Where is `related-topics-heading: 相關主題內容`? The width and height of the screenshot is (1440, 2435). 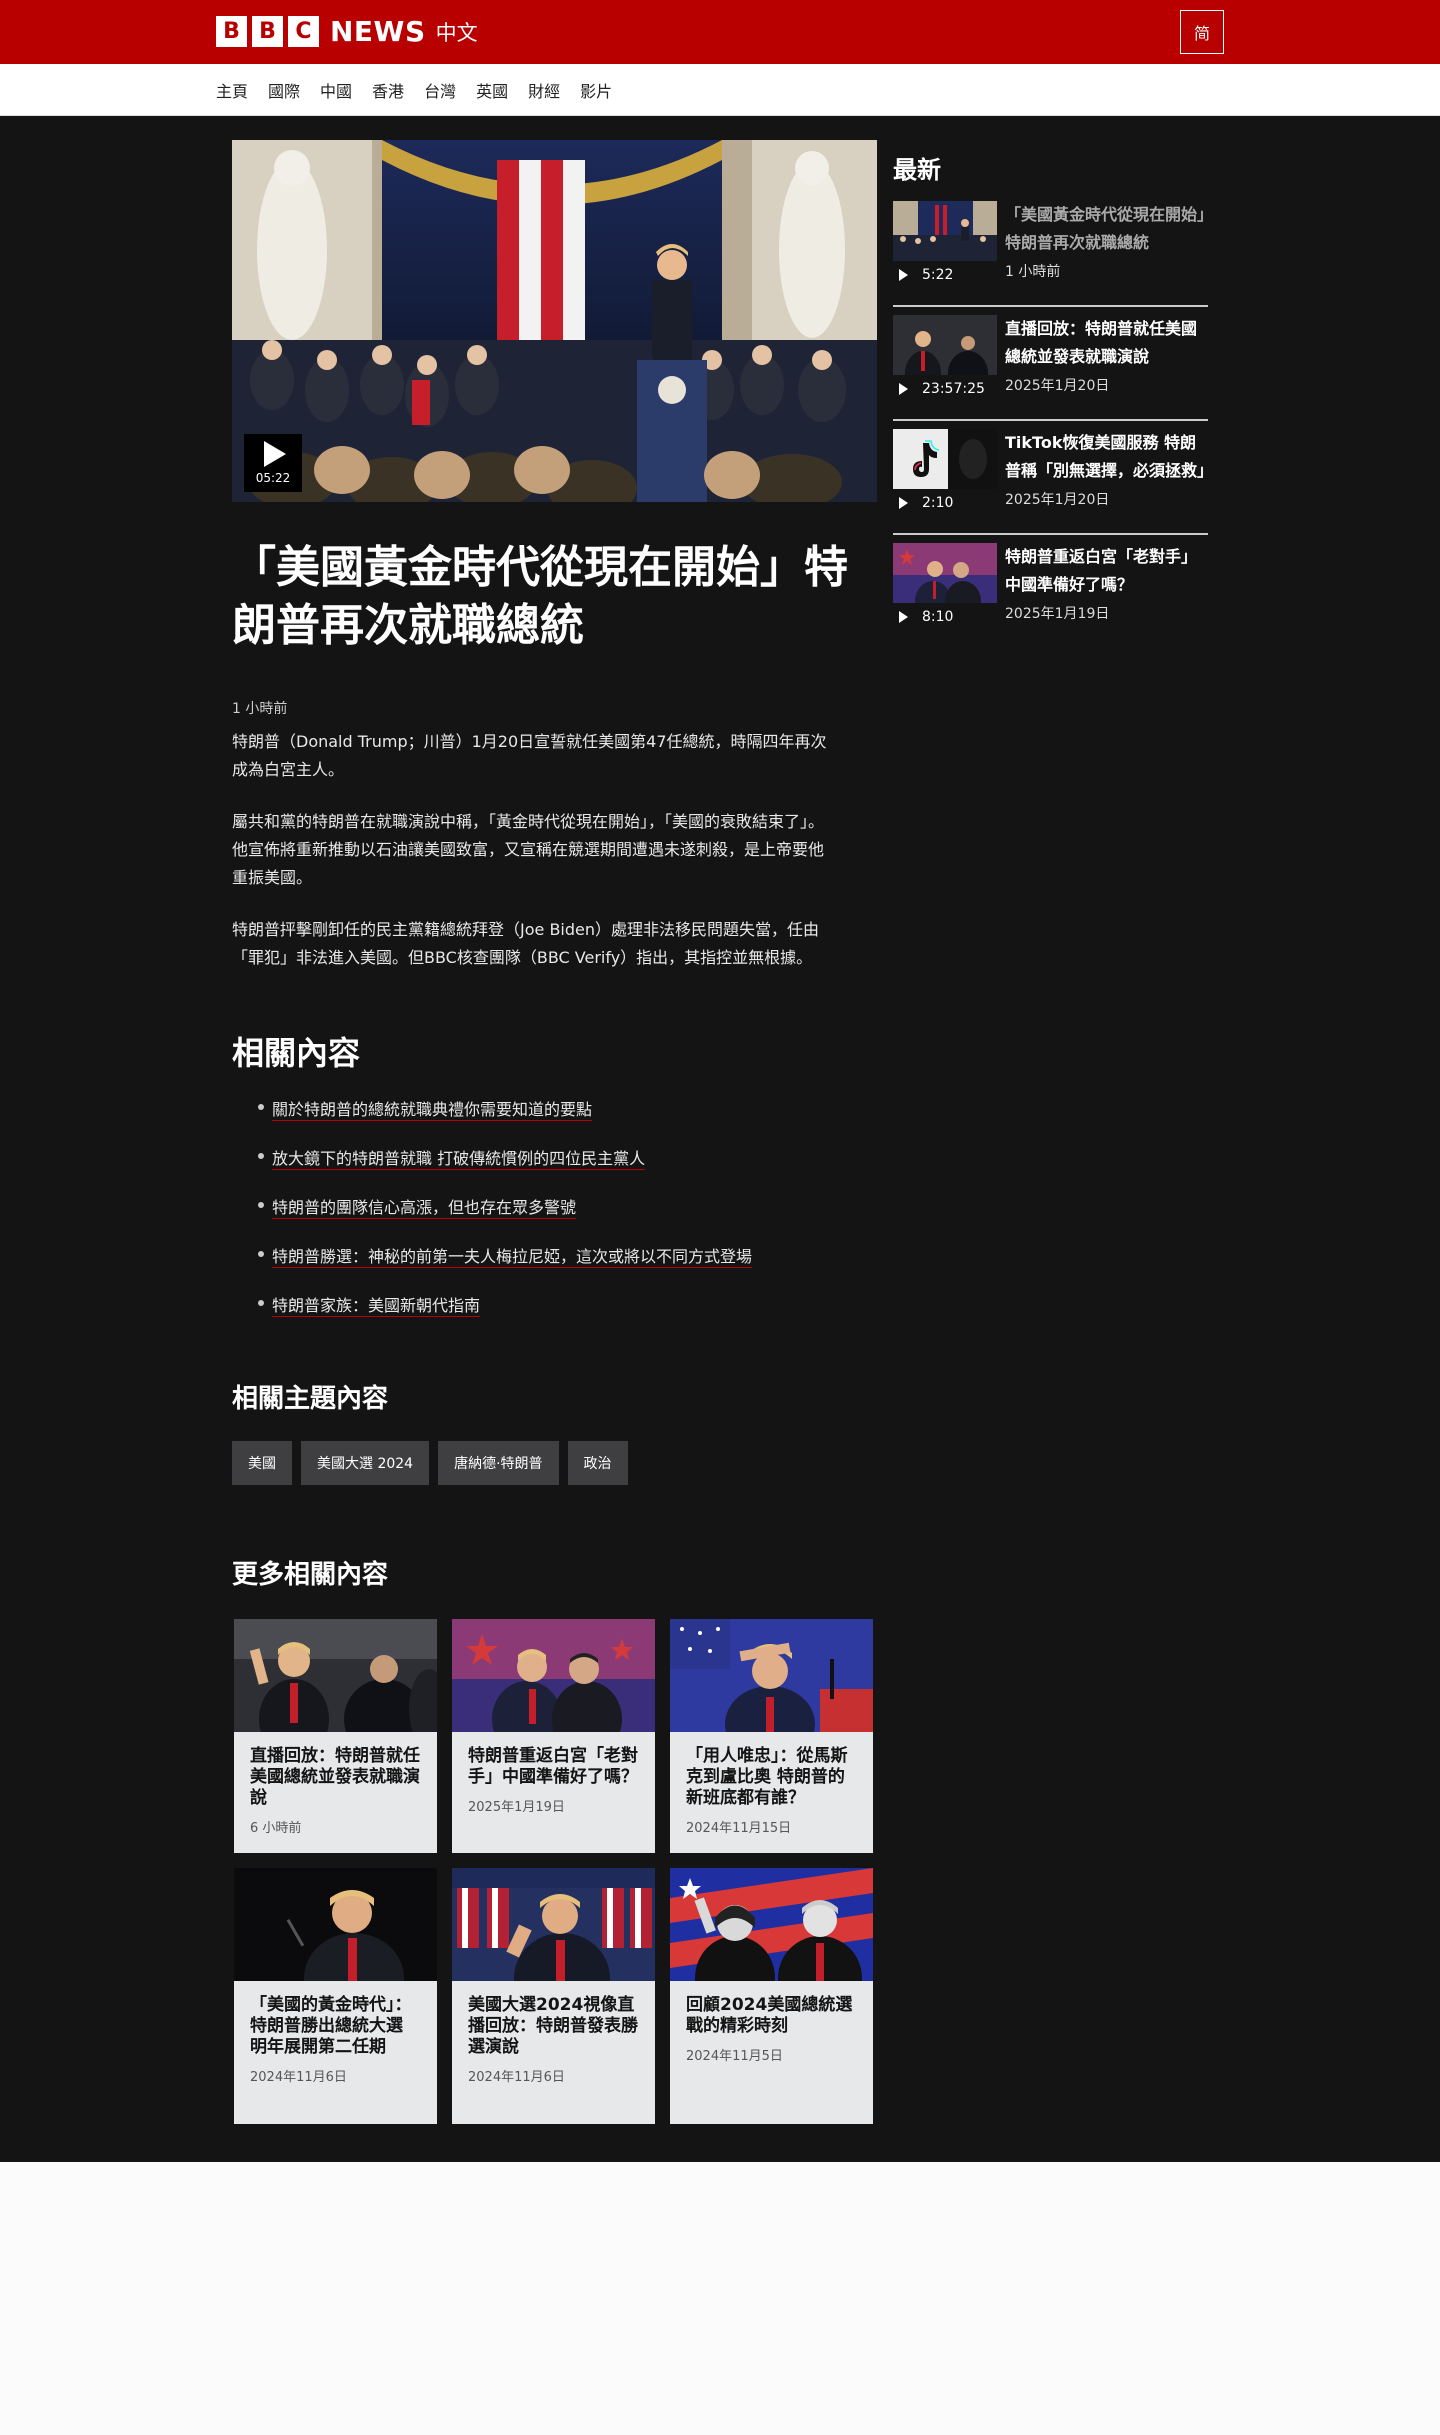
related-topics-heading: 相關主題內容 is located at coordinates (310, 1399).